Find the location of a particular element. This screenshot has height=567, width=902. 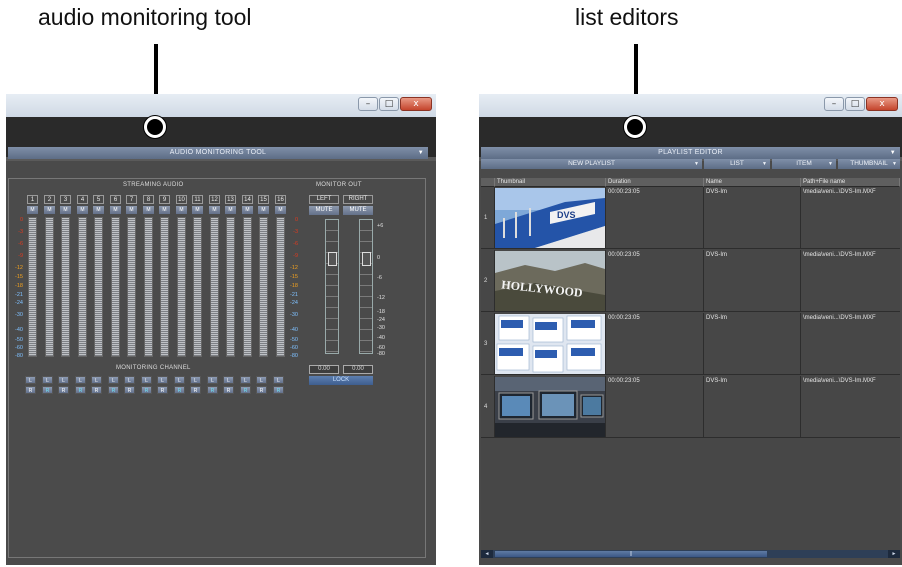

left-fader is located at coordinates (332, 286).